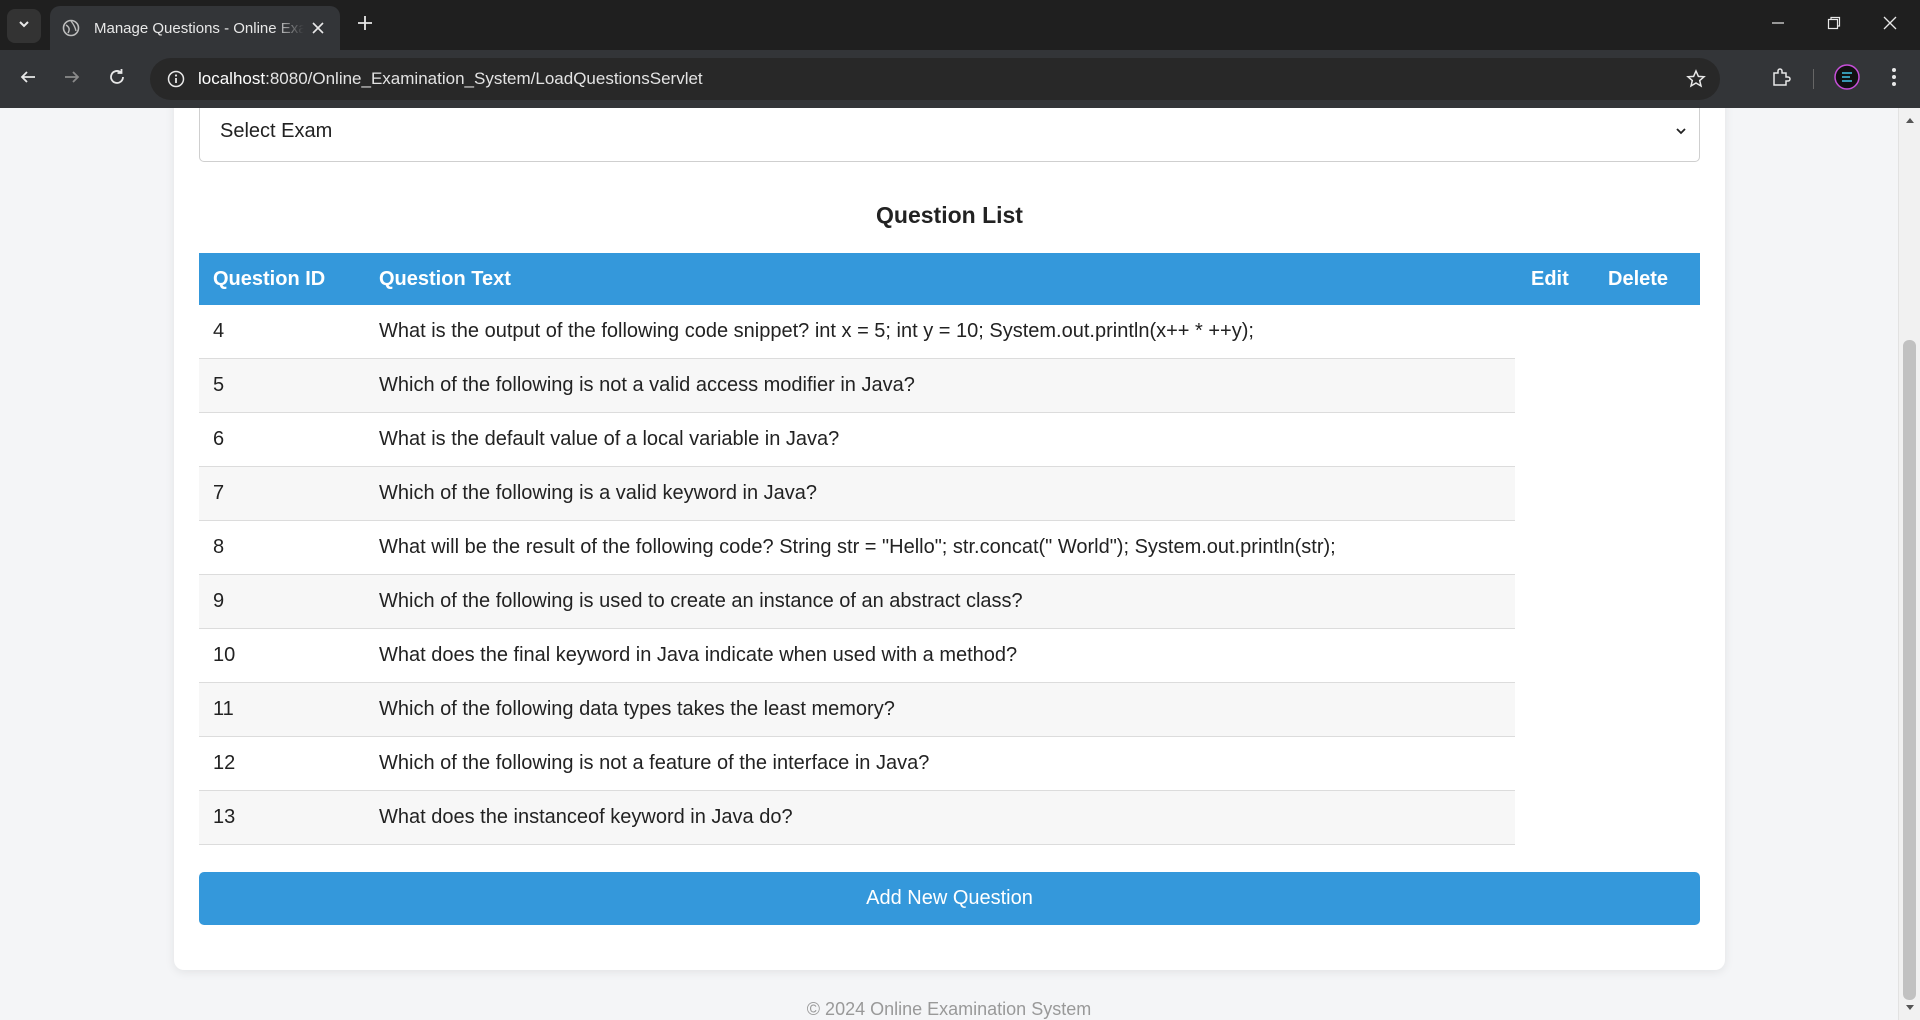 The image size is (1920, 1020). I want to click on plus-icon, so click(365, 25).